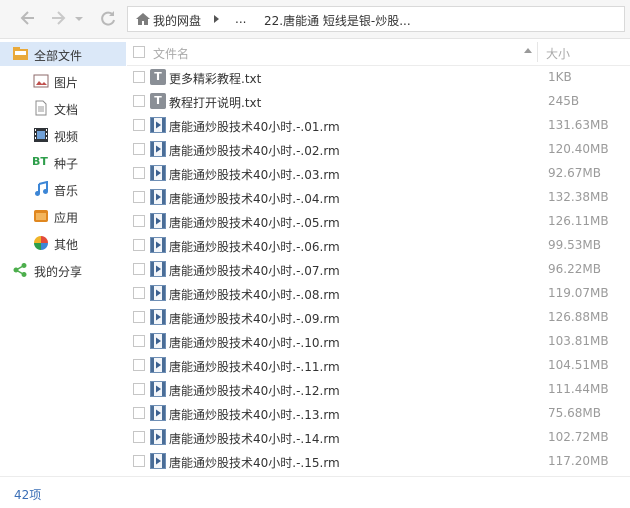 The height and width of the screenshot is (508, 630). Describe the element at coordinates (215, 78) in the screenshot. I see `file-name: 更多精彩教程.txt` at that location.